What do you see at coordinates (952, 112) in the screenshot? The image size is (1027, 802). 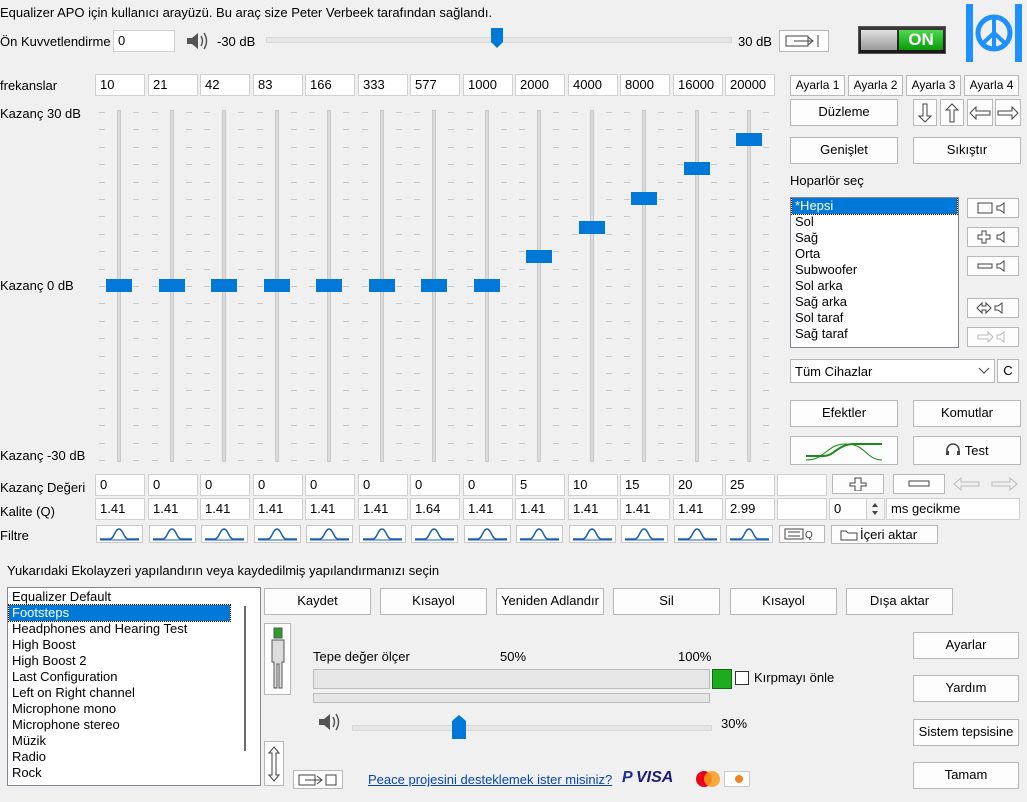 I see `arrow-up-icon` at bounding box center [952, 112].